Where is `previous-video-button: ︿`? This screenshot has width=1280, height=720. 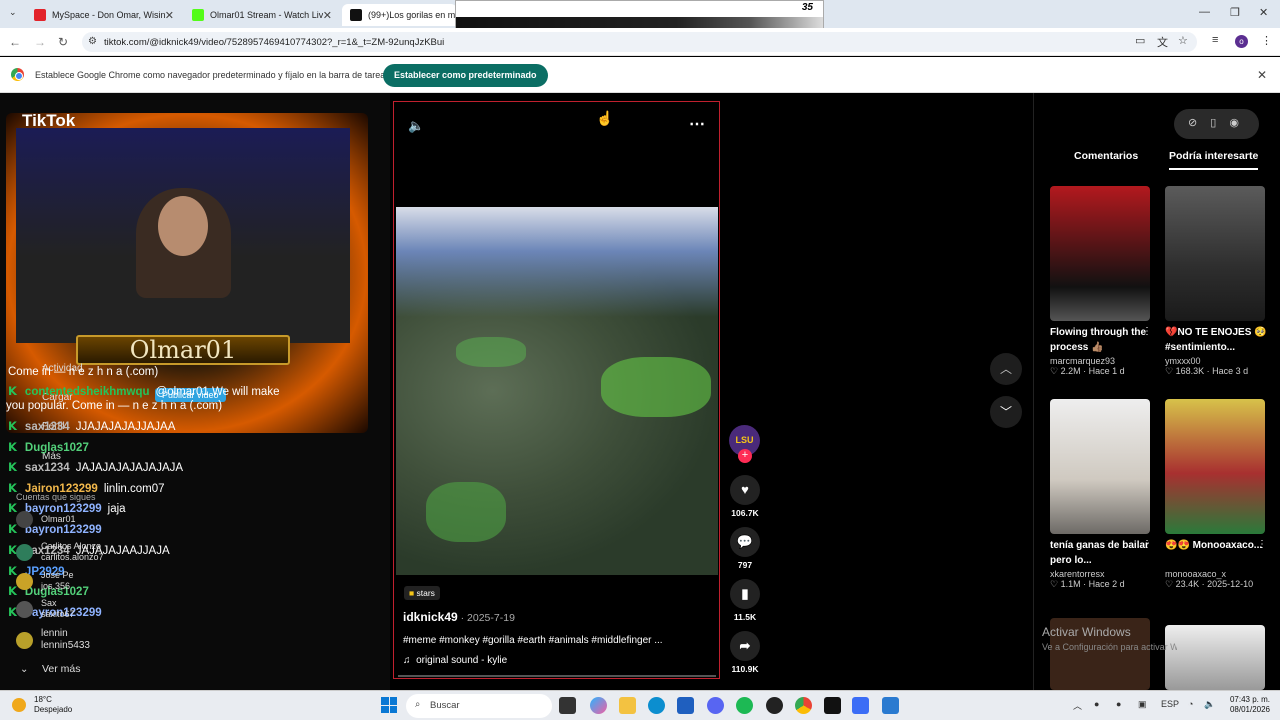 previous-video-button: ︿ is located at coordinates (1006, 369).